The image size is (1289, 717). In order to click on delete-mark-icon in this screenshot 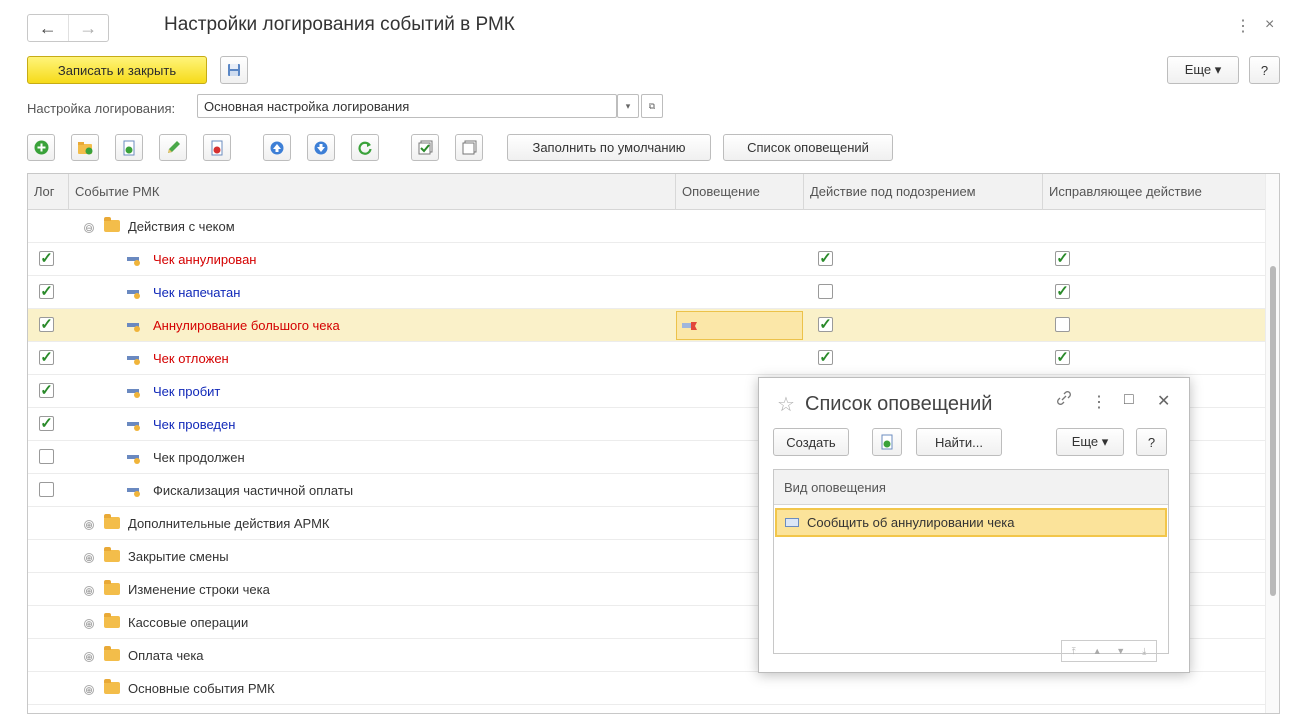, I will do `click(217, 147)`.